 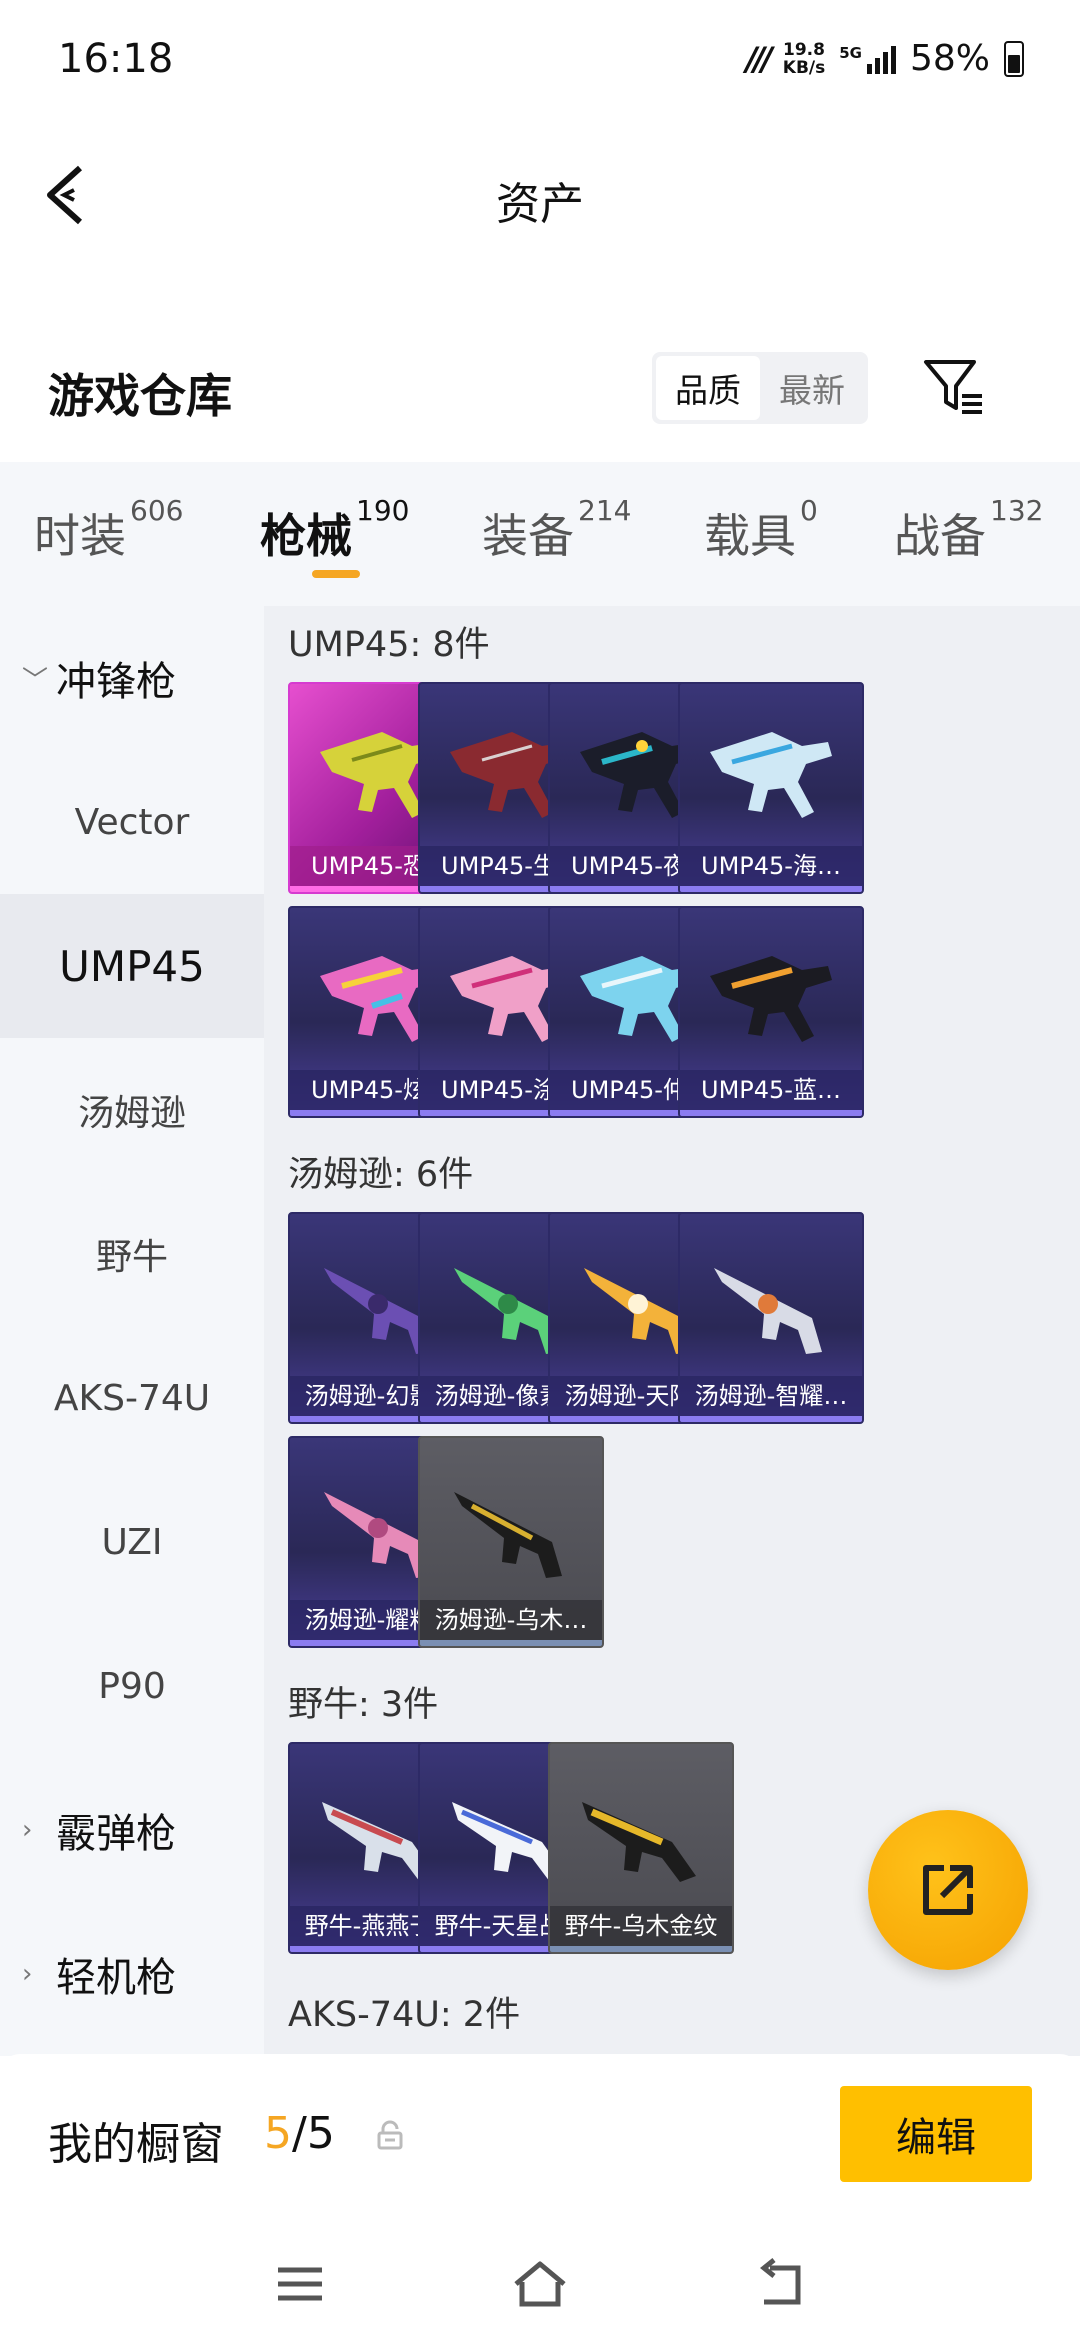 What do you see at coordinates (641, 1926) in the screenshot?
I see `skin-name: 野牛-乌木金纹` at bounding box center [641, 1926].